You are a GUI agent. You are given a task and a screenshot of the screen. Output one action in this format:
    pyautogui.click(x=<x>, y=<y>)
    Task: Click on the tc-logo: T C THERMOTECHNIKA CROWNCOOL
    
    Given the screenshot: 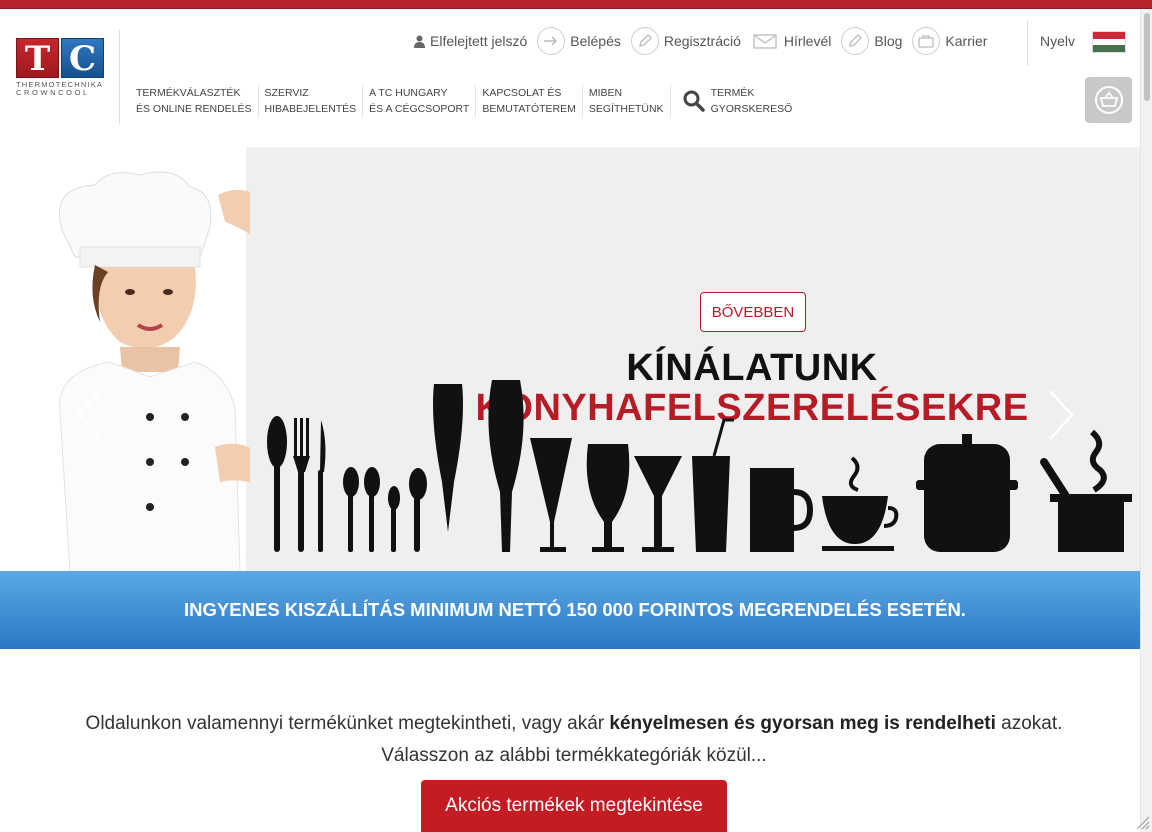 What is the action you would take?
    pyautogui.click(x=62, y=69)
    